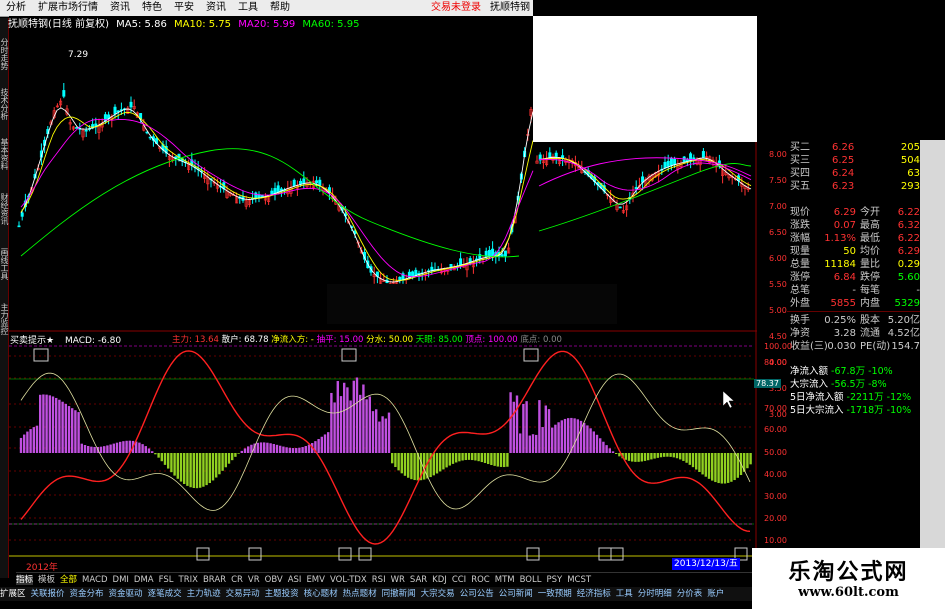 The height and width of the screenshot is (609, 945). What do you see at coordinates (932, 355) in the screenshot?
I see `right-scroll-strip` at bounding box center [932, 355].